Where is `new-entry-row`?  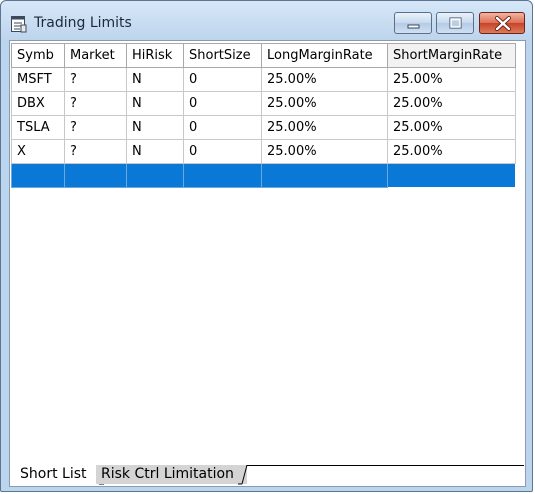 new-entry-row is located at coordinates (263, 175).